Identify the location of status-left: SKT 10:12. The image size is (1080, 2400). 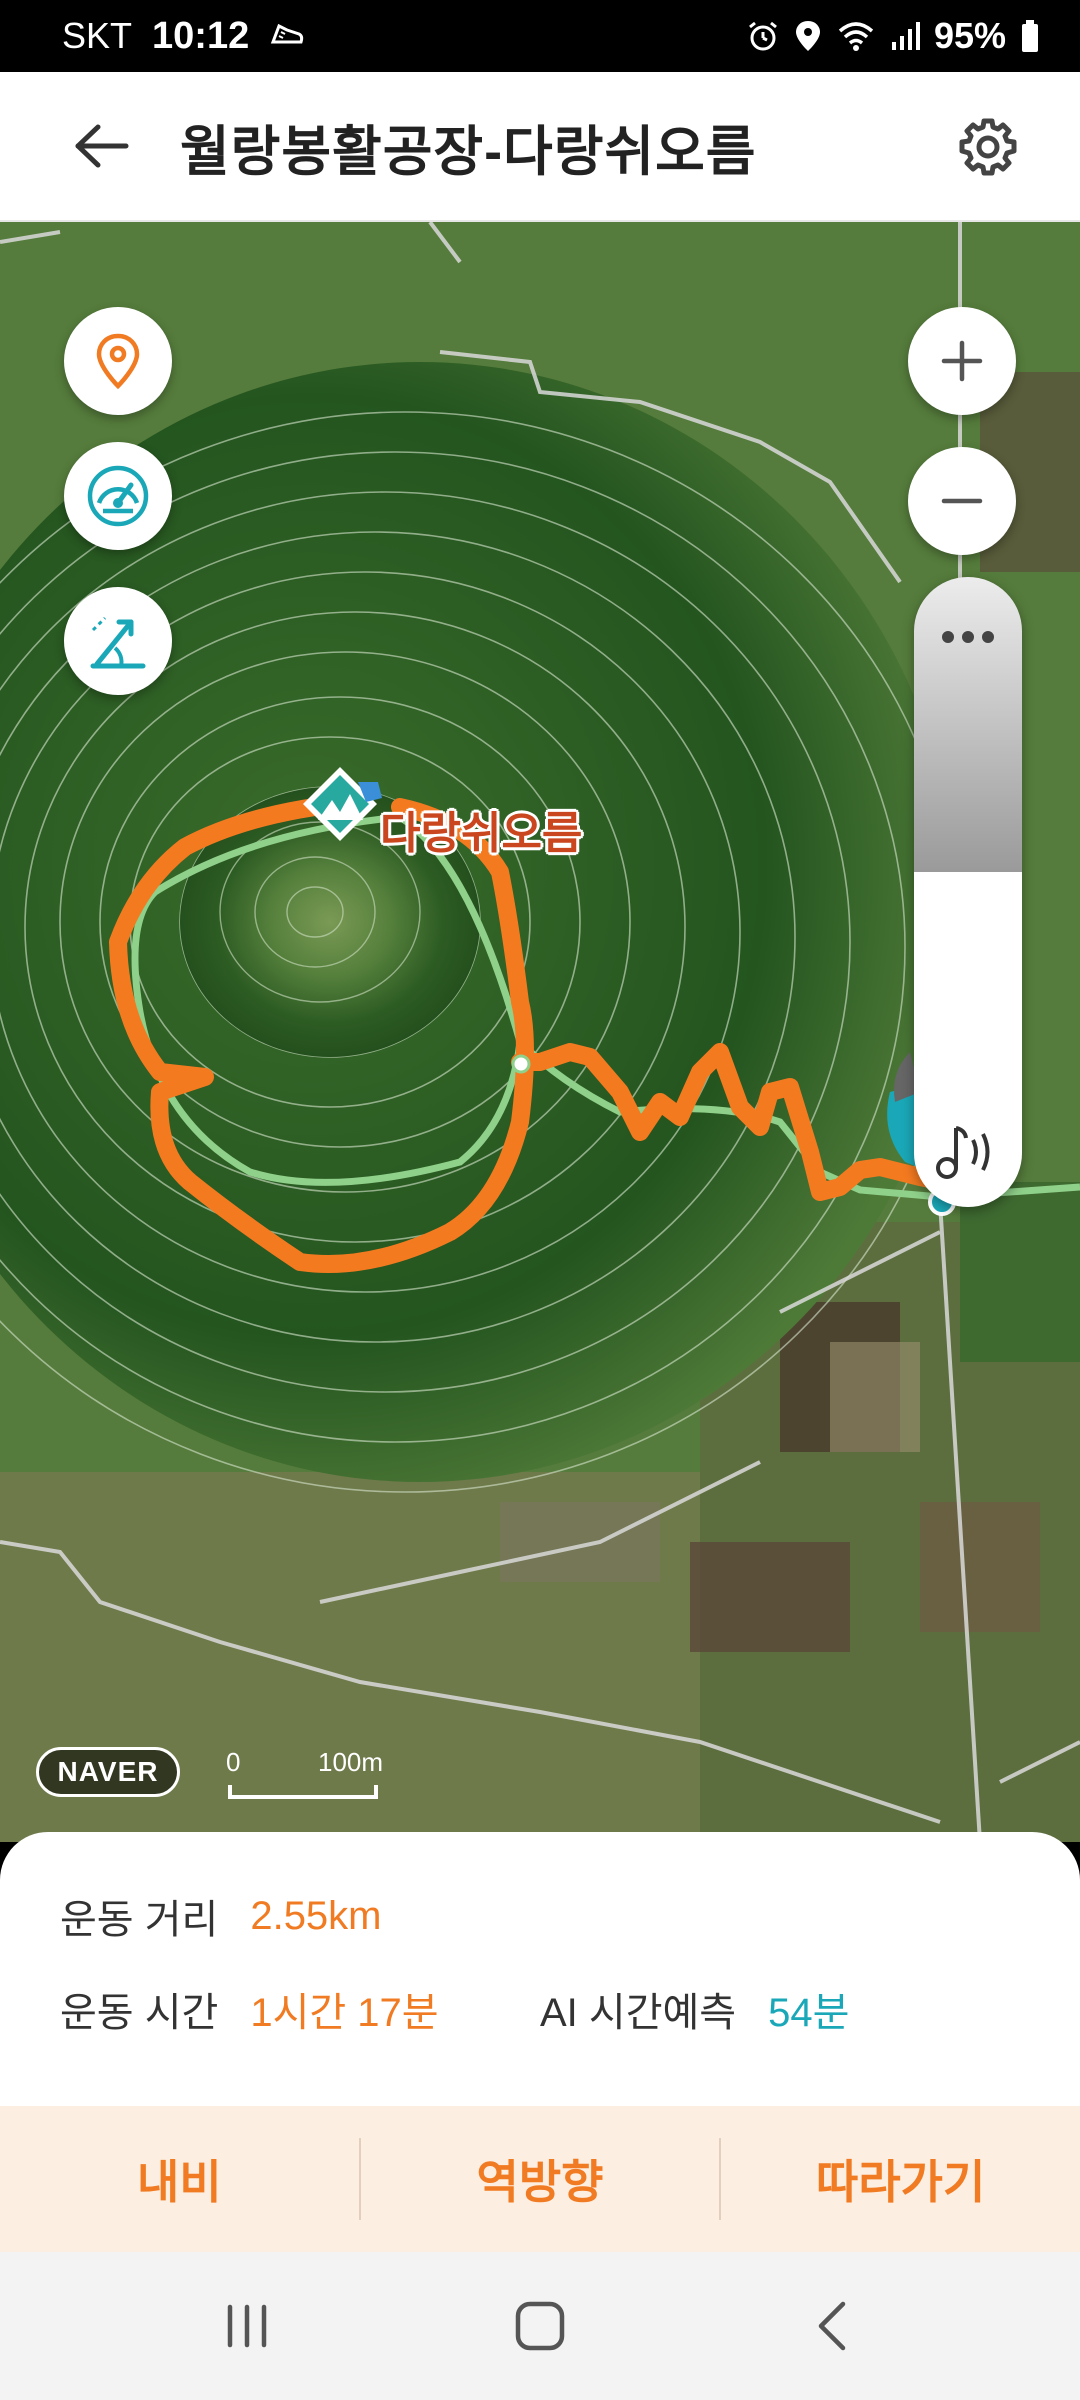
(183, 36).